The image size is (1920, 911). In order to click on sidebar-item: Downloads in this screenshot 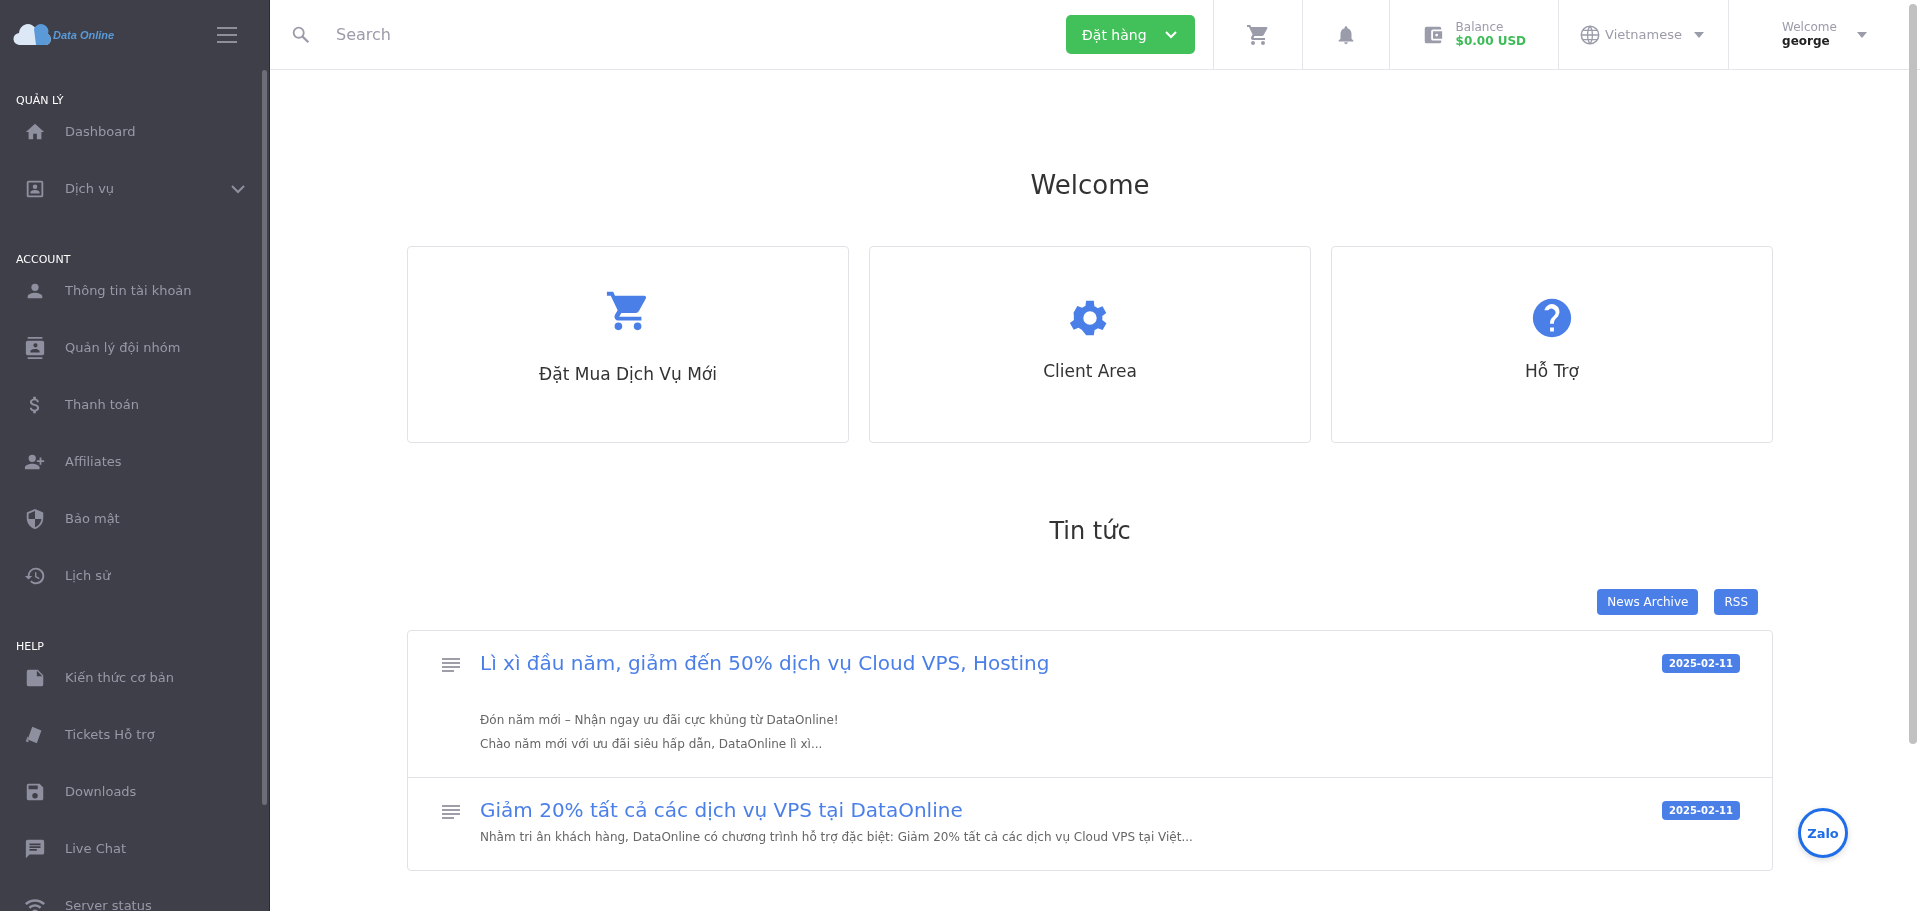, I will do `click(134, 791)`.